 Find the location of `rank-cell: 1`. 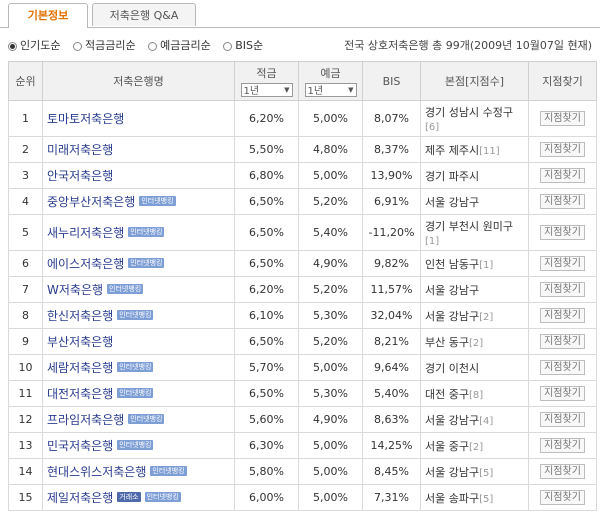

rank-cell: 1 is located at coordinates (25, 118).